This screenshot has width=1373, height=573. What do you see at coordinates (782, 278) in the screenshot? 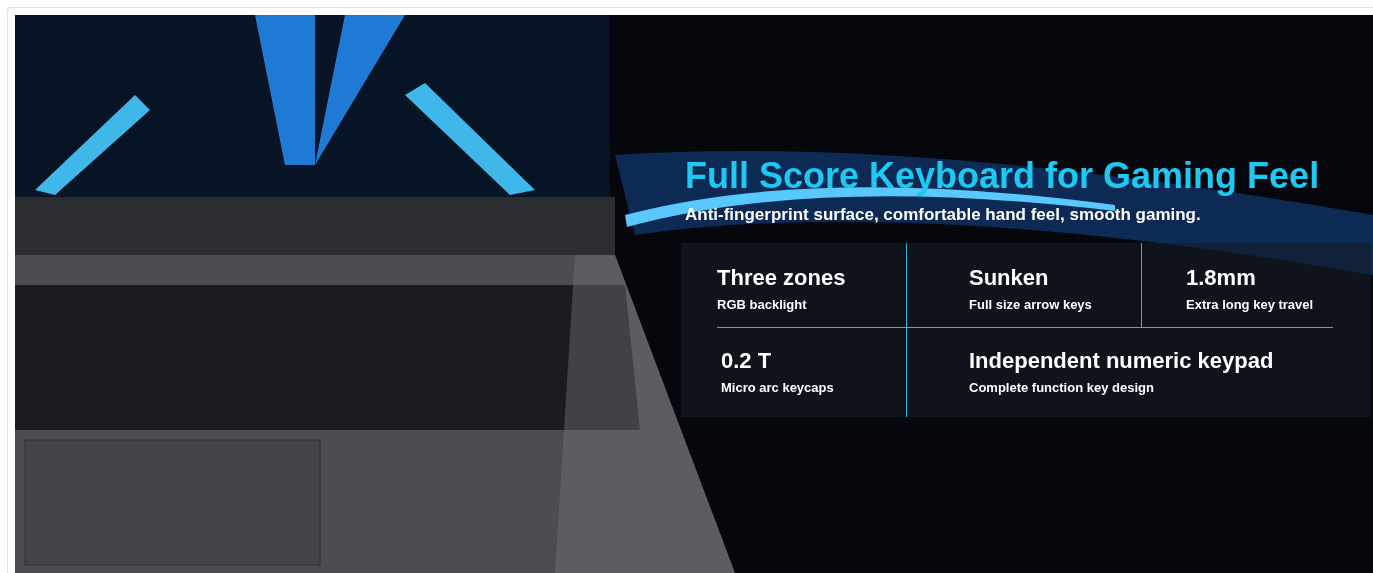
I see `spec-title: Three zones` at bounding box center [782, 278].